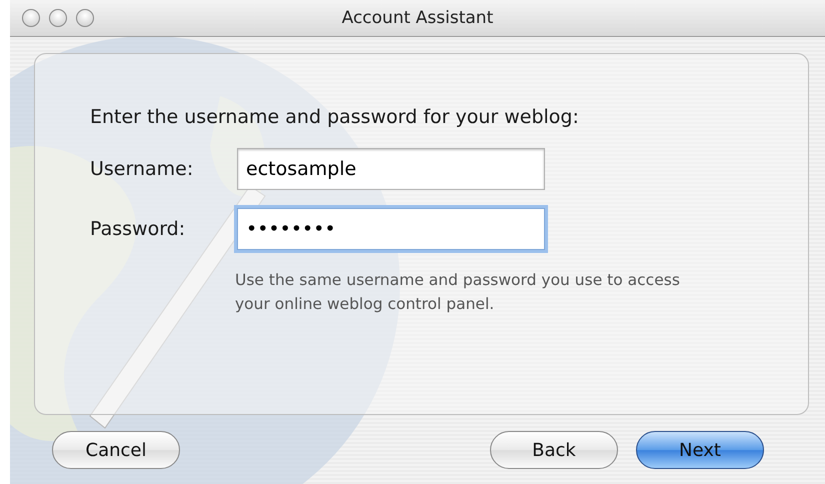  I want to click on field-label: Username:, so click(142, 169).